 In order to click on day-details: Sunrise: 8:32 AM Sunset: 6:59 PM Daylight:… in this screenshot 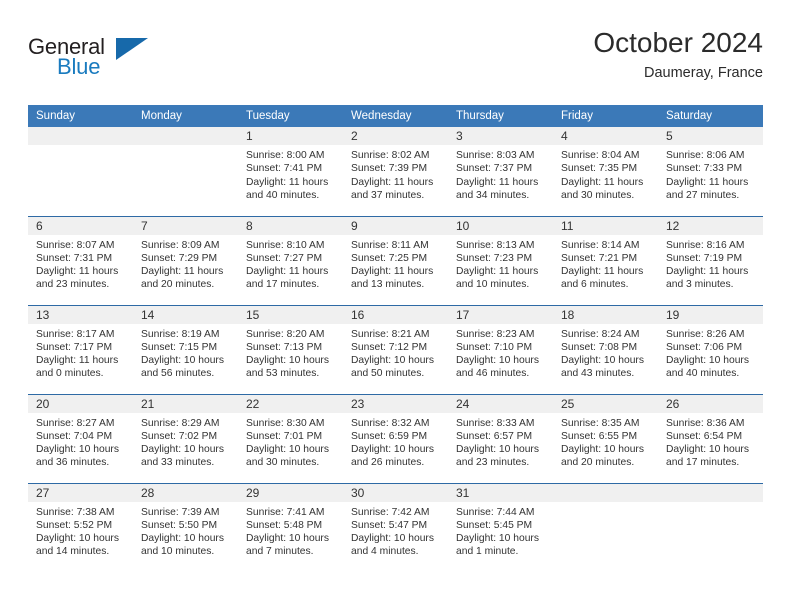, I will do `click(395, 441)`.